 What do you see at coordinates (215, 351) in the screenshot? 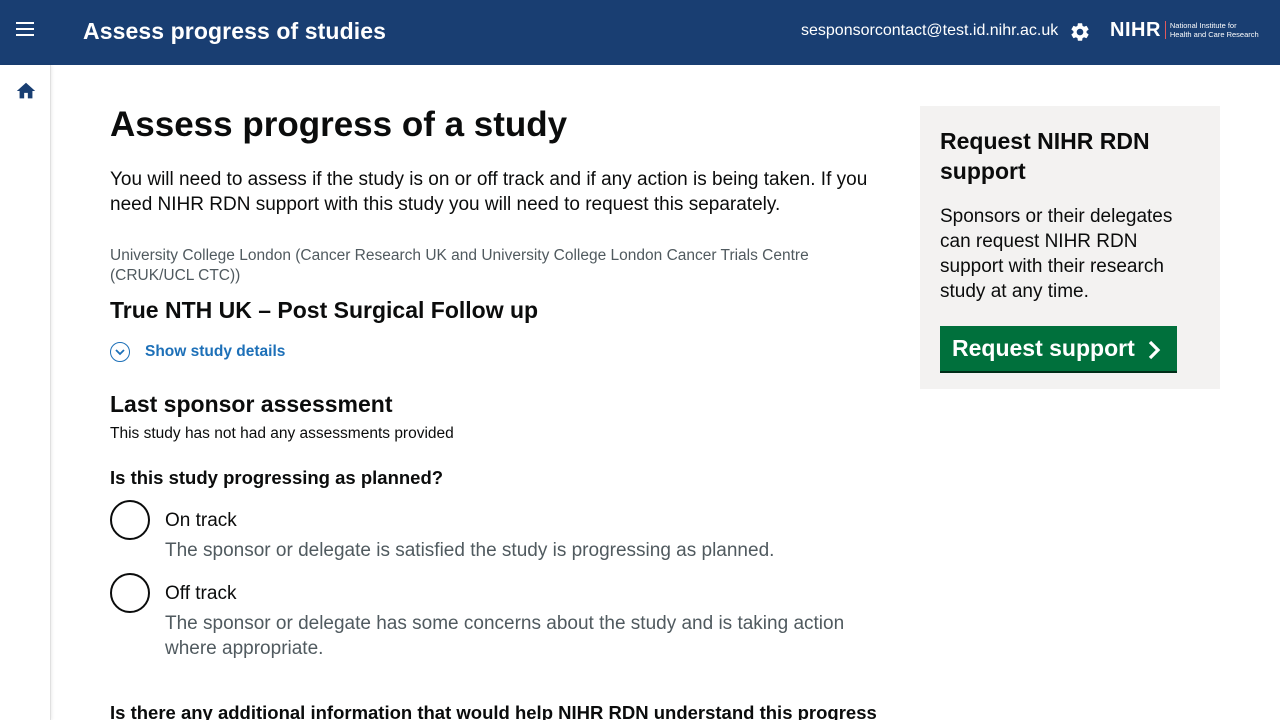
I see `show-study-details-label: Show study details` at bounding box center [215, 351].